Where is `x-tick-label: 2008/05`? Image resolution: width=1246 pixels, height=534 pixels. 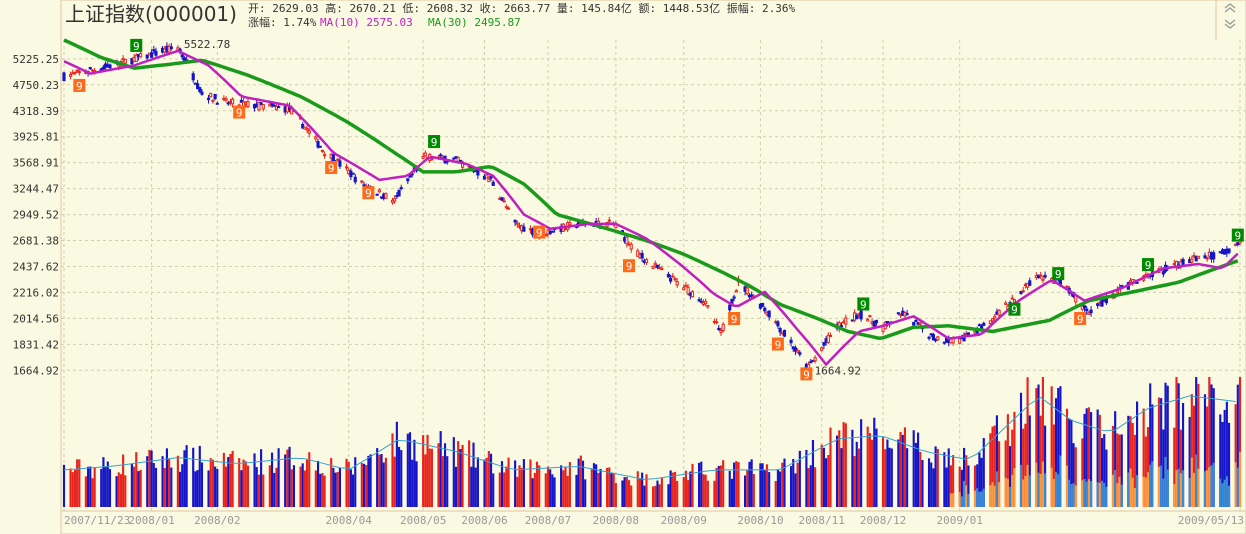 x-tick-label: 2008/05 is located at coordinates (423, 520).